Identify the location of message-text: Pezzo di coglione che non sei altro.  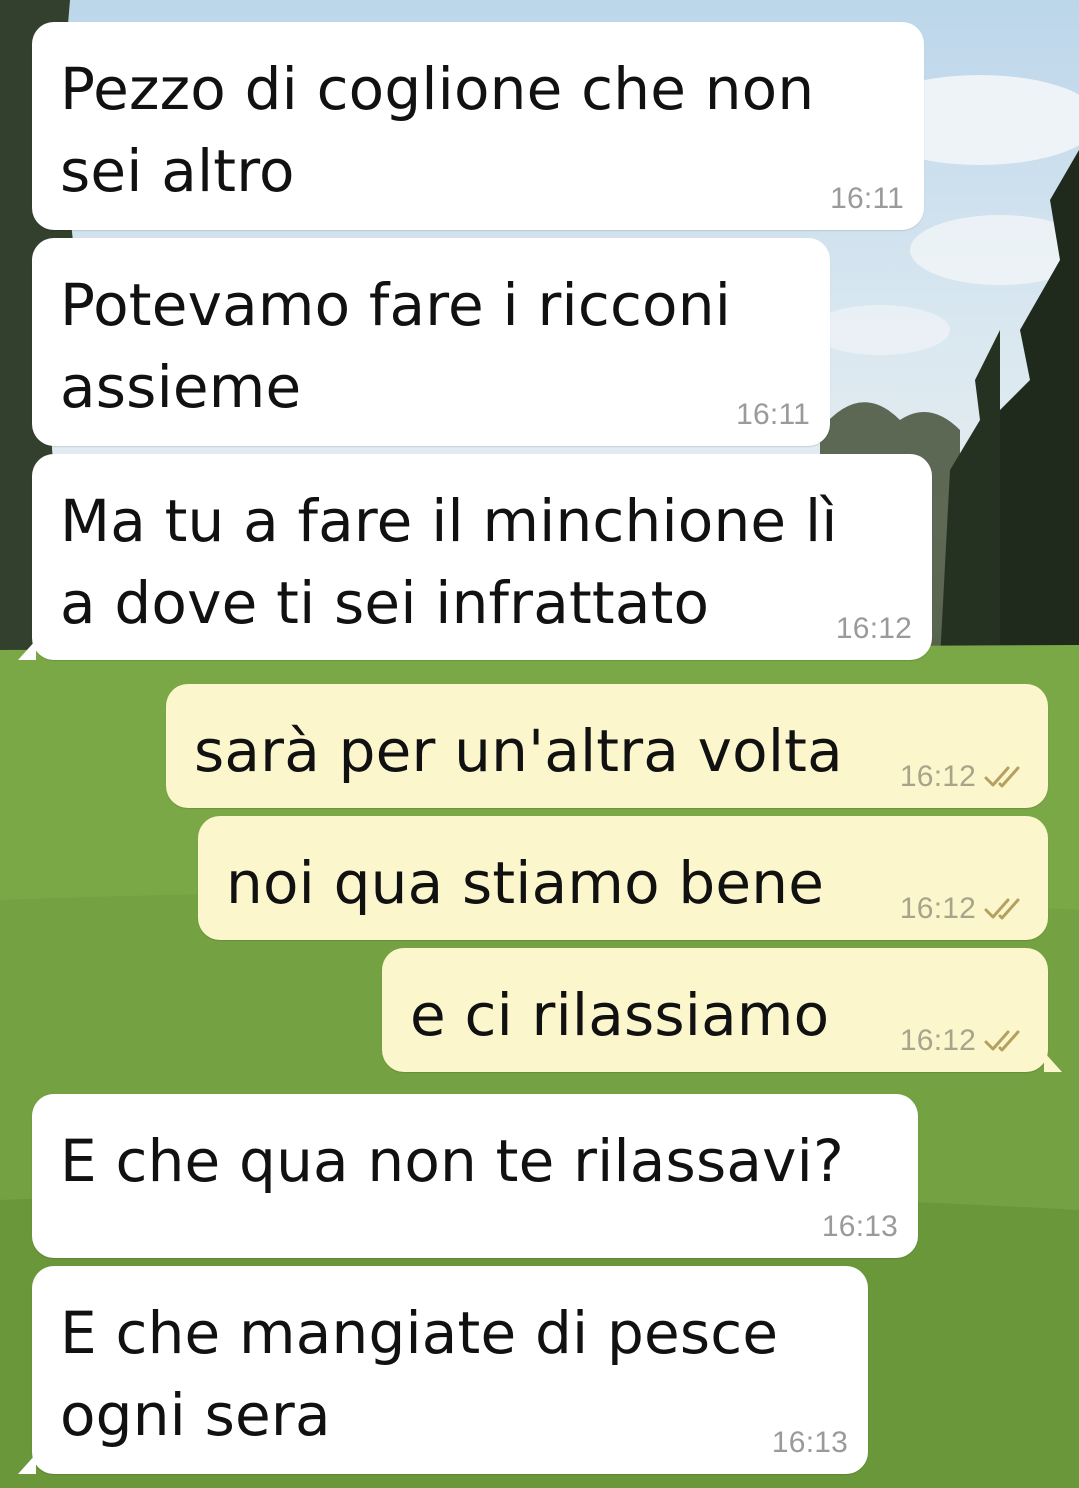
(437, 130).